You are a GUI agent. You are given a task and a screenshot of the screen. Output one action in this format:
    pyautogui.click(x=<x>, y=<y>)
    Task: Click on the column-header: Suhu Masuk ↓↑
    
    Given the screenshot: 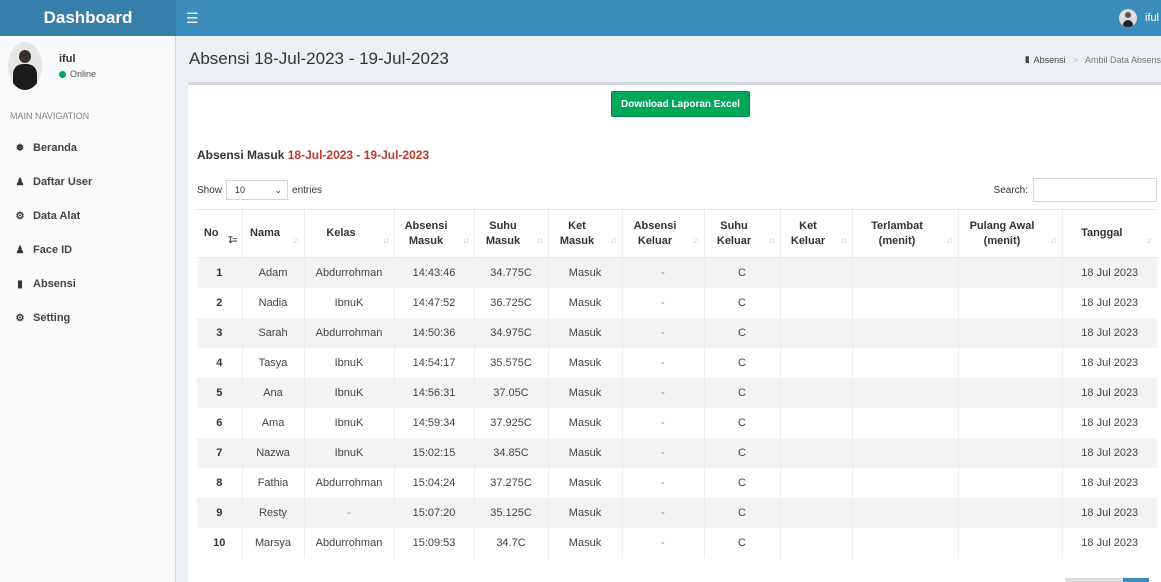 What is the action you would take?
    pyautogui.click(x=510, y=233)
    